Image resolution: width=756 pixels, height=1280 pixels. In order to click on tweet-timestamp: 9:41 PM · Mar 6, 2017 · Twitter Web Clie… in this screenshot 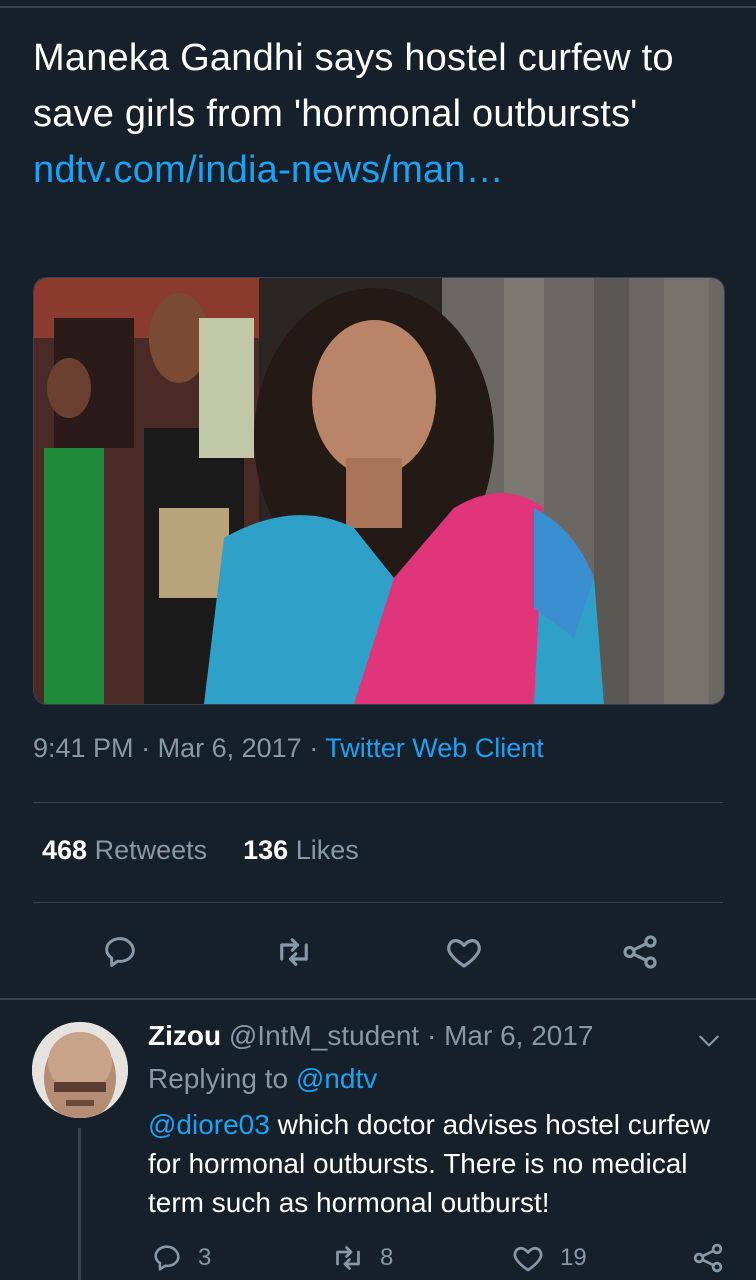, I will do `click(288, 748)`.